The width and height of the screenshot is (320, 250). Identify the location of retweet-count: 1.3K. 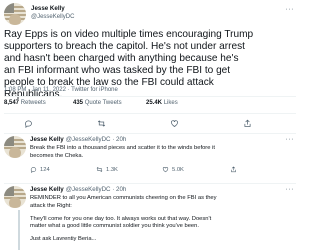
(112, 169).